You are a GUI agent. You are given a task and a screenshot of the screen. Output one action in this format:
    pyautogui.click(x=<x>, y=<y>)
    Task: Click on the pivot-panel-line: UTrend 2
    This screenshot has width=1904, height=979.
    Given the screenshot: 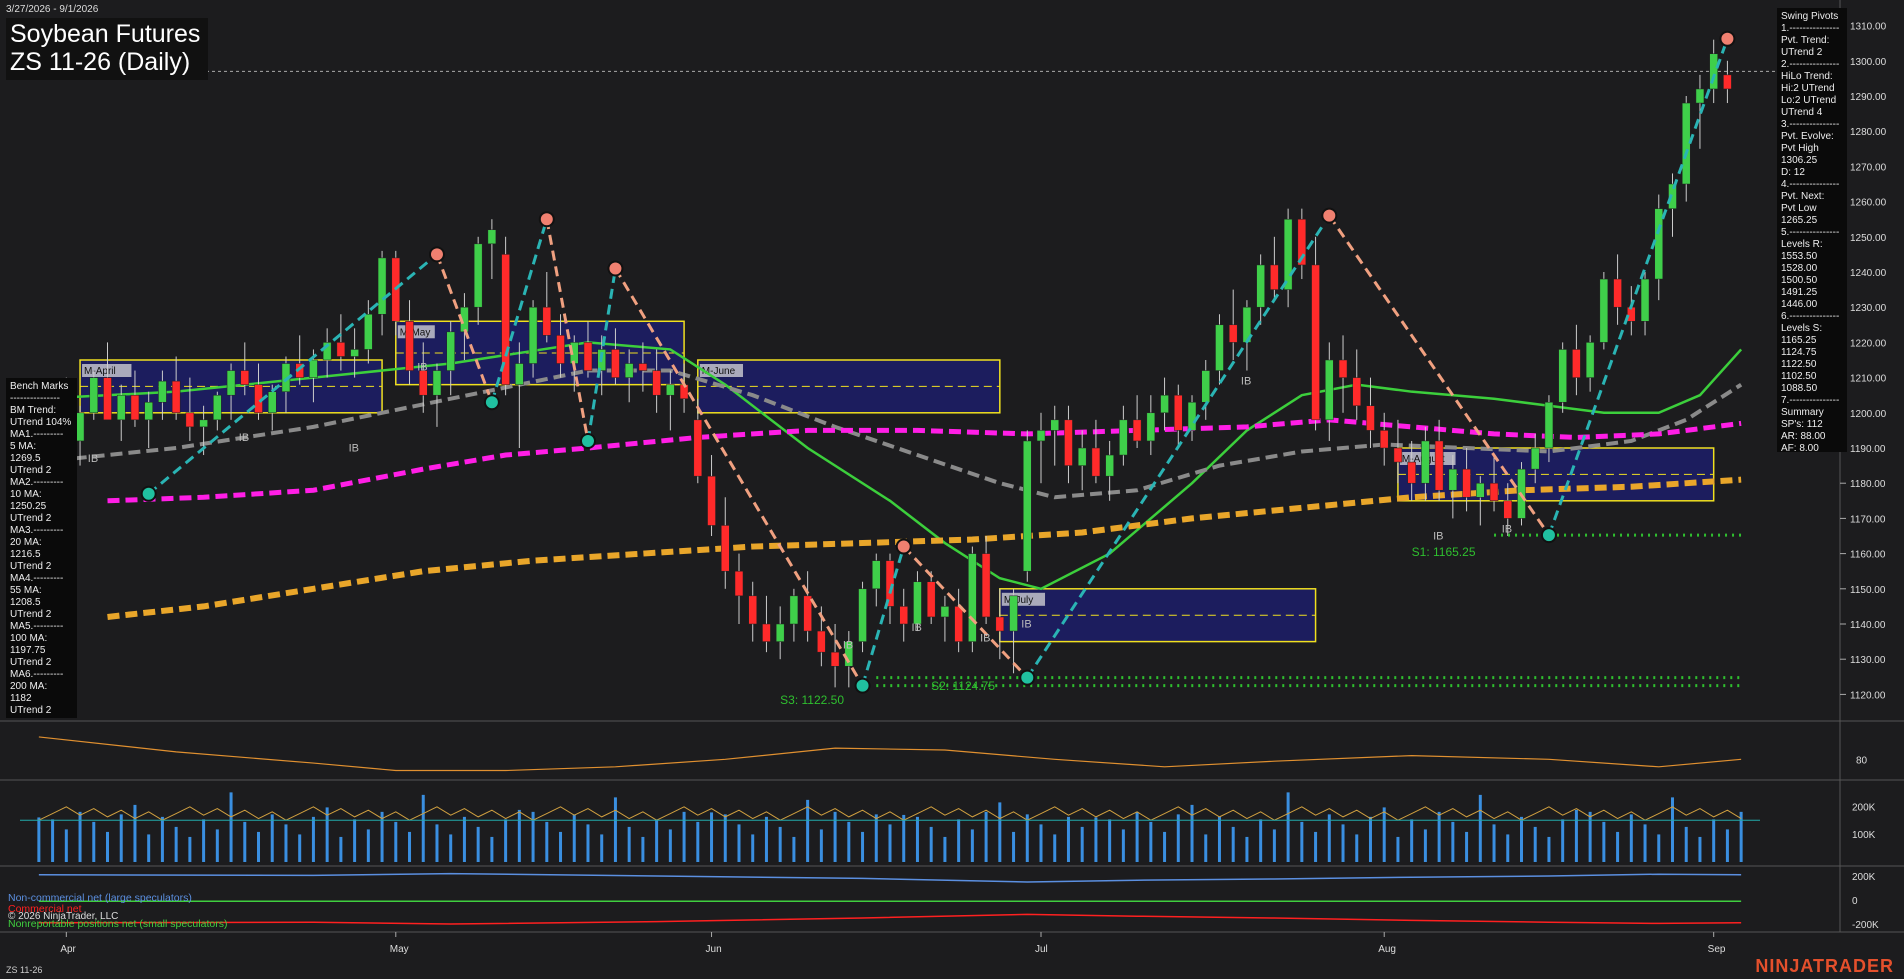 What is the action you would take?
    pyautogui.click(x=1802, y=52)
    